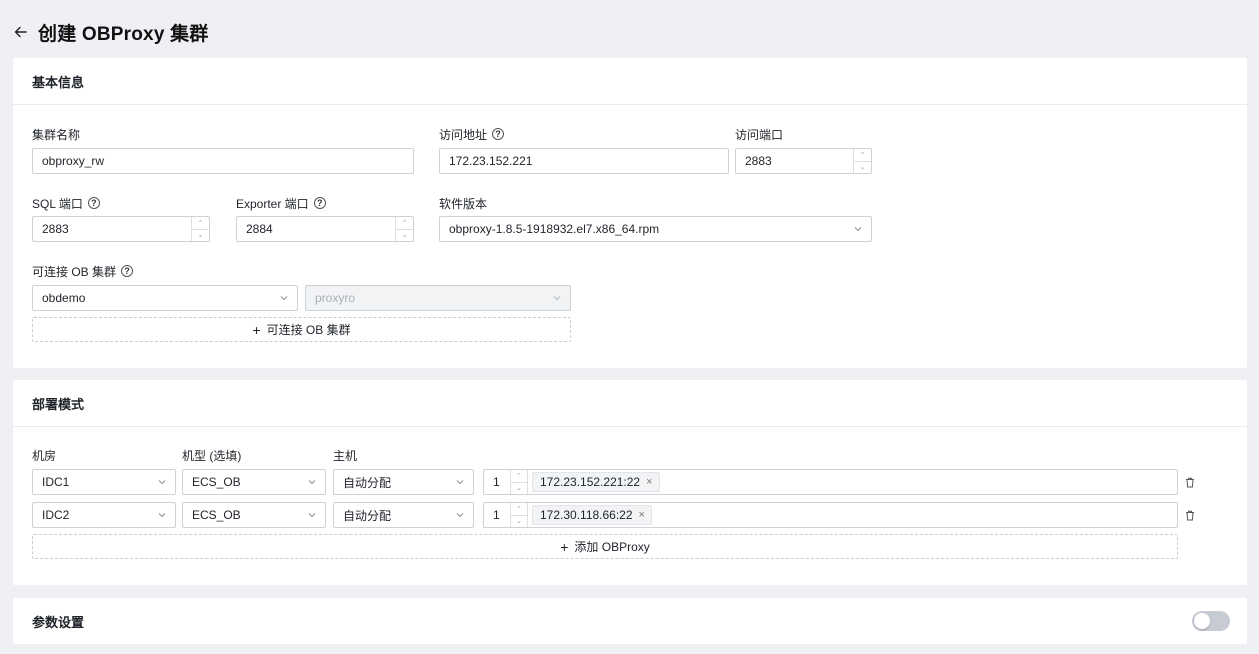 The image size is (1259, 654). I want to click on ob-cluster-label: 可连接 OB 集群 ?, so click(83, 271).